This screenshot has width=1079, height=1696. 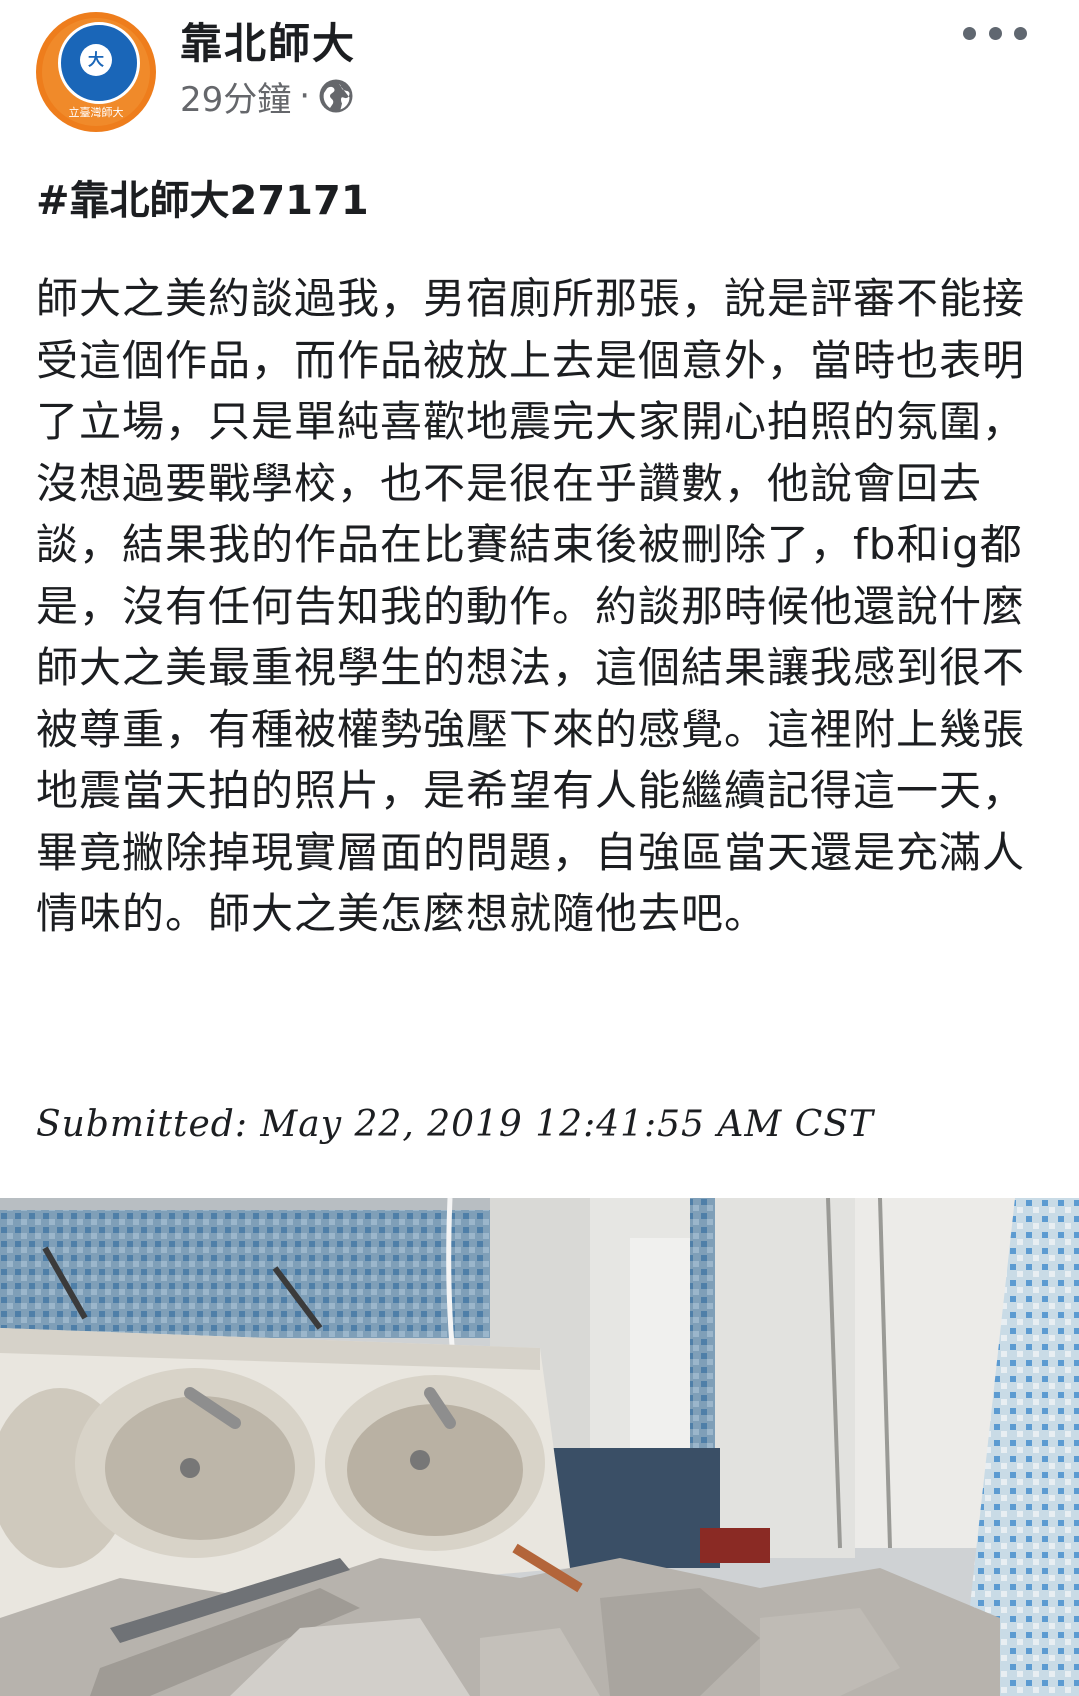 I want to click on submitted-timestamp: Submitted: May 22, 2019 12:41:55 AM CST, so click(x=455, y=1124).